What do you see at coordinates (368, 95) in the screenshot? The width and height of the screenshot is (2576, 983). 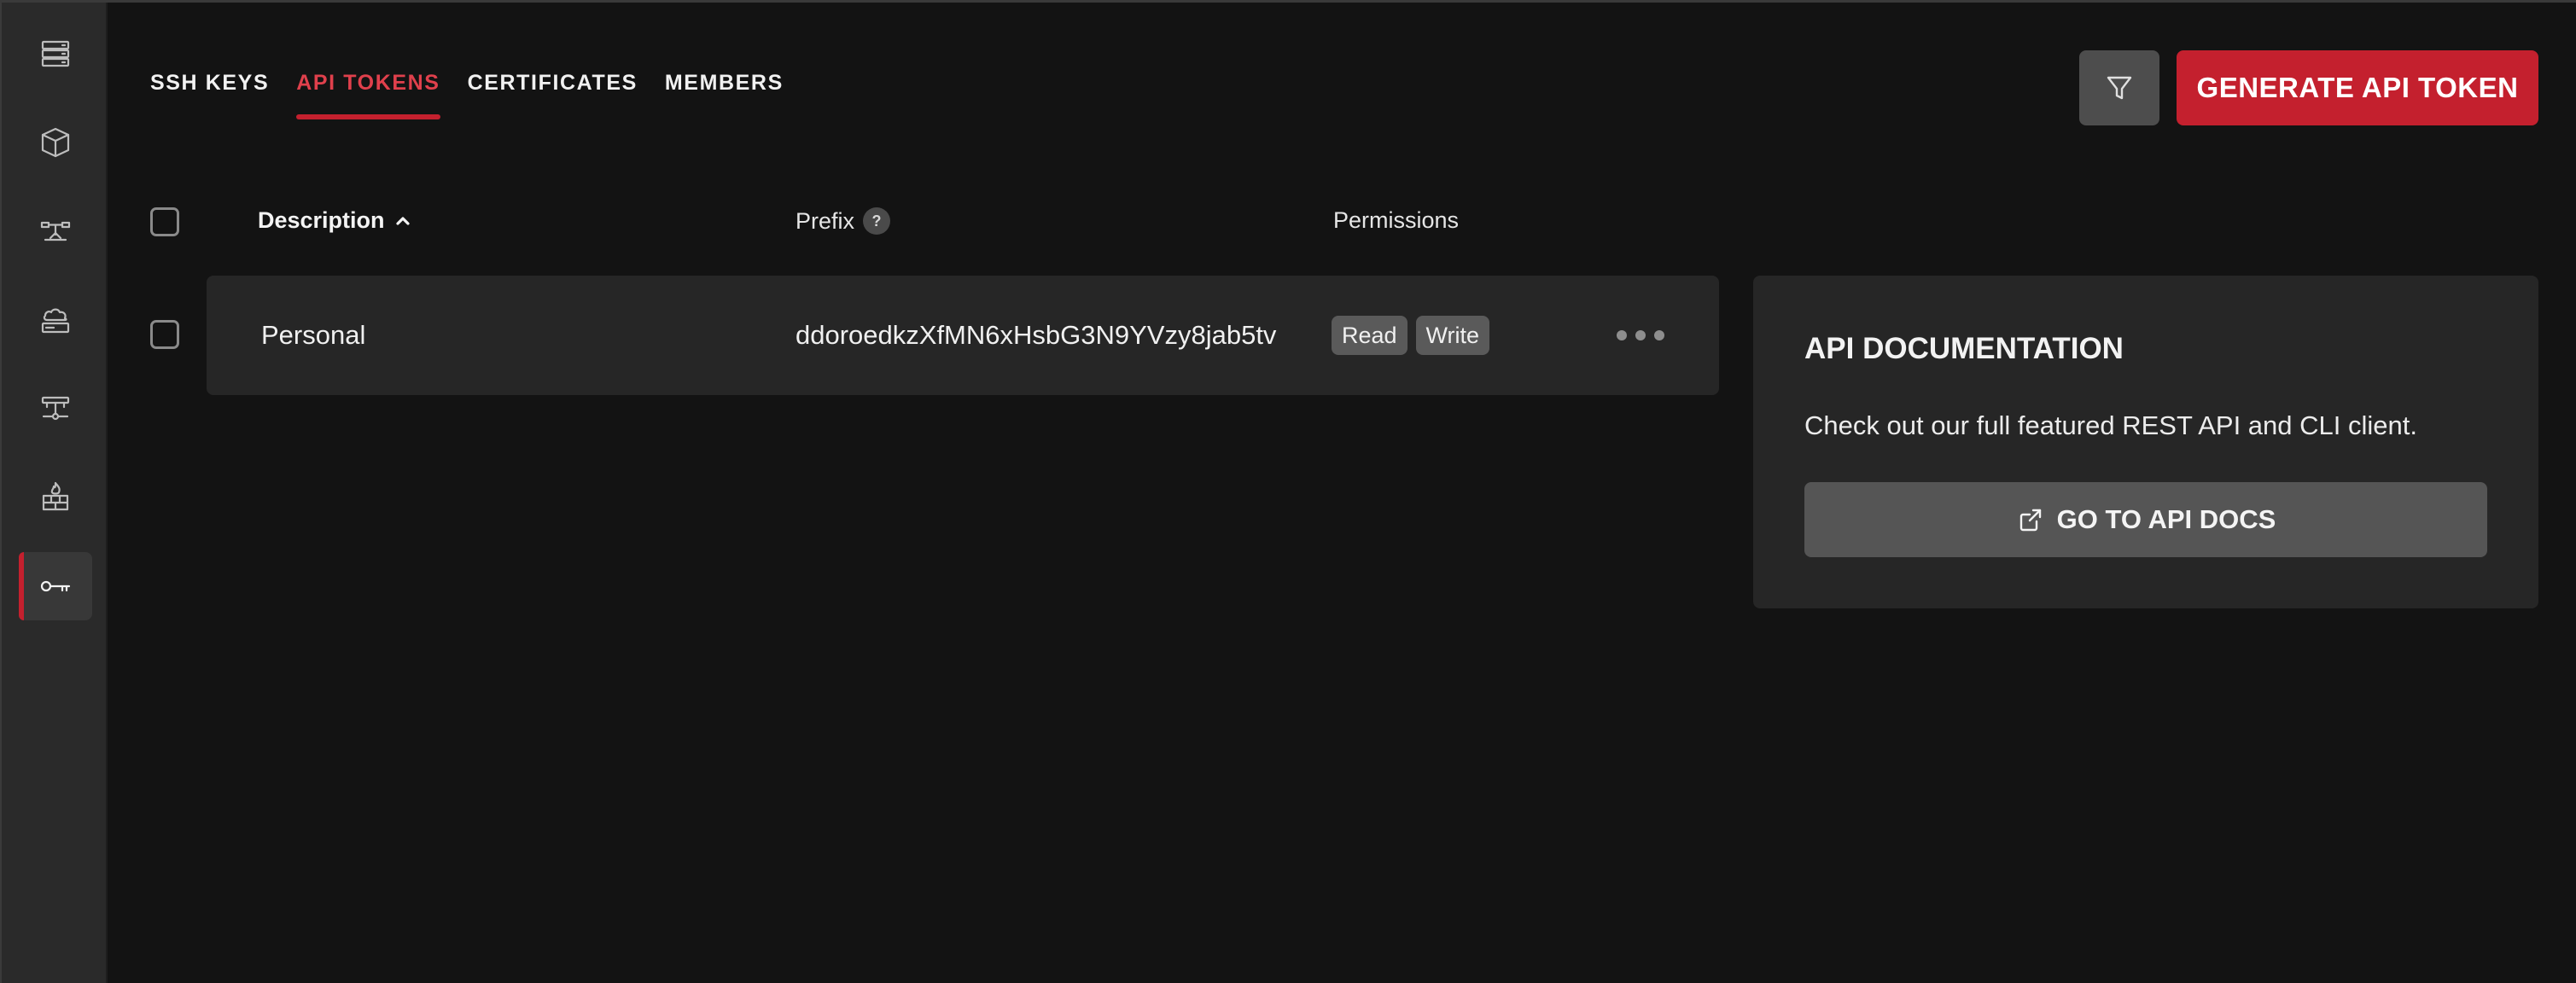 I see `tab-api-tokens: API TOKENS` at bounding box center [368, 95].